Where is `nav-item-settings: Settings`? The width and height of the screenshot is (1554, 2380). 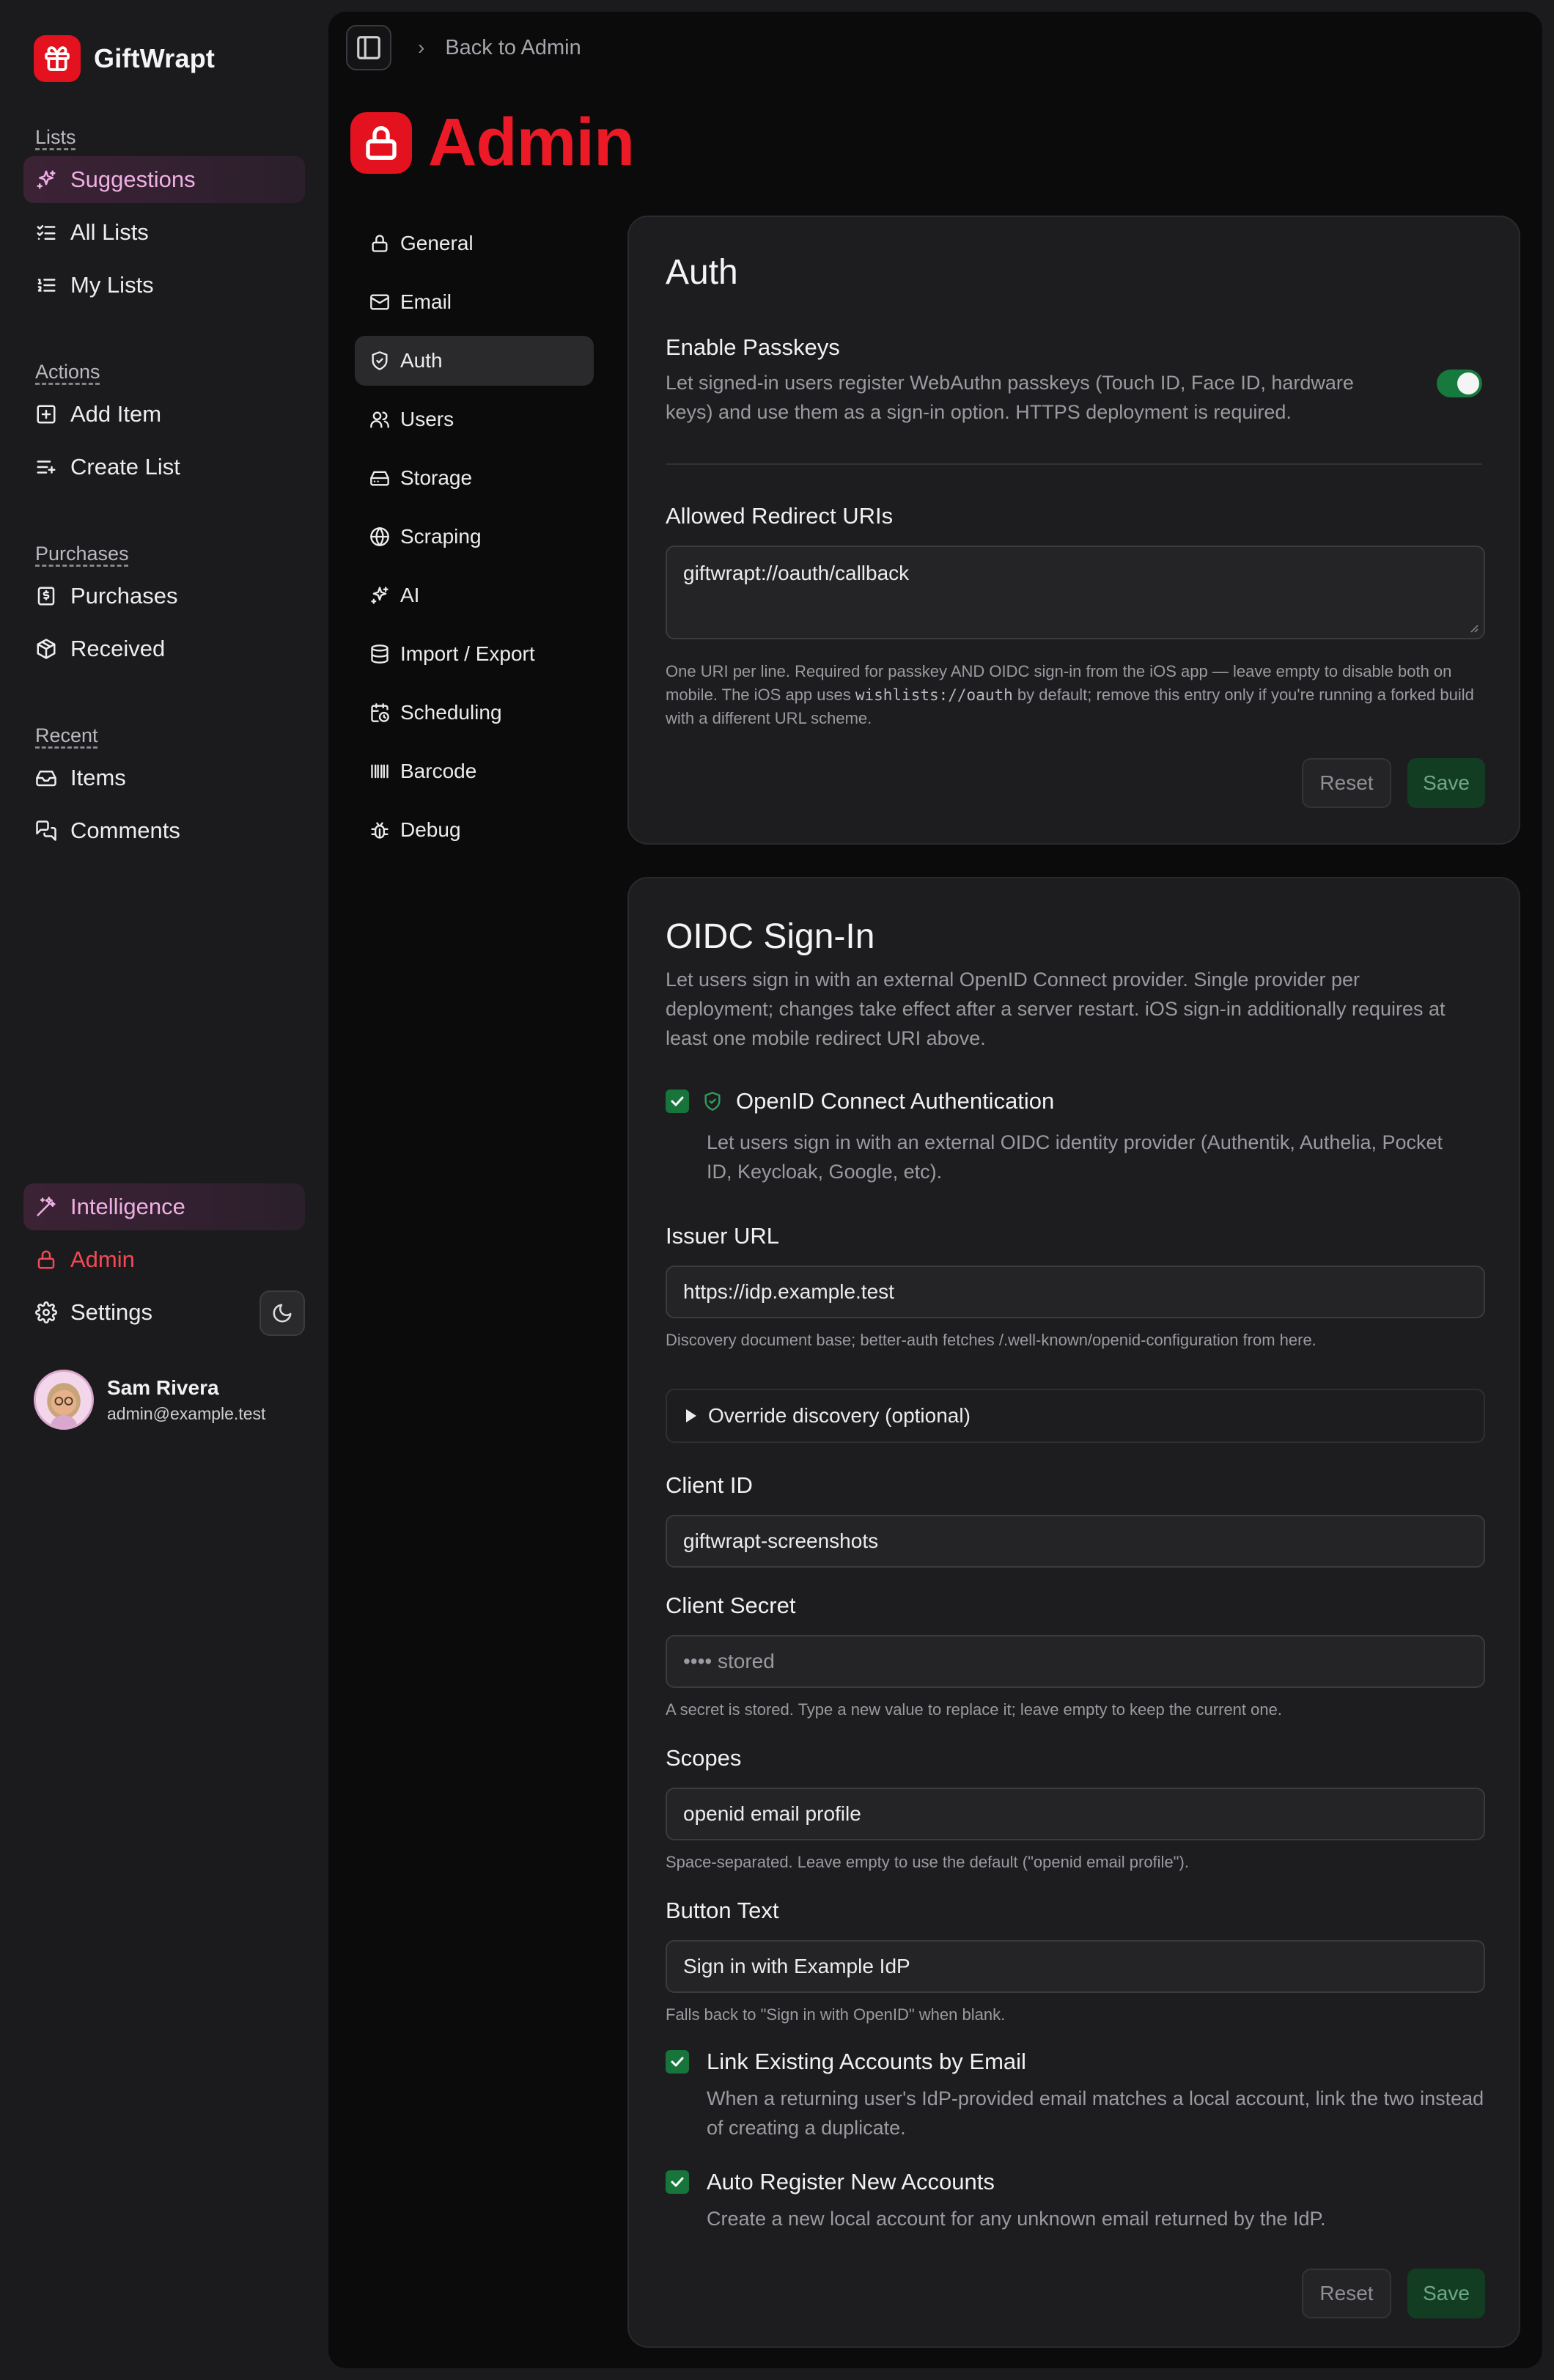 nav-item-settings: Settings is located at coordinates (133, 1313).